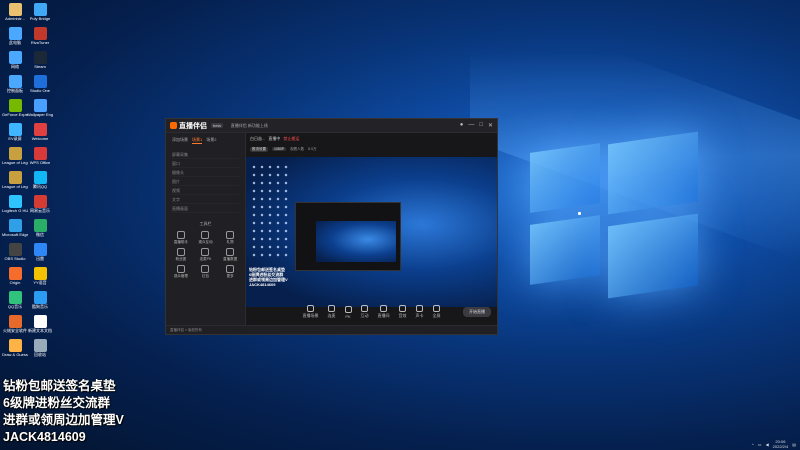 The width and height of the screenshot is (800, 450). I want to click on desktop-icon: WPS Office, so click(40, 156).